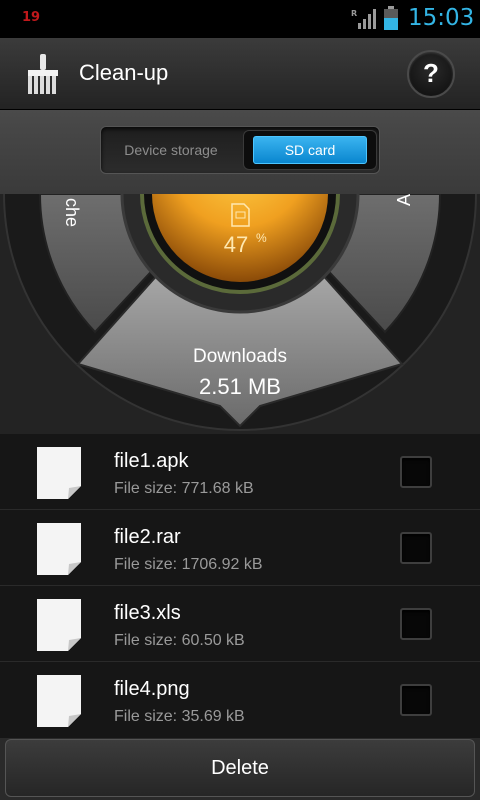  I want to click on action-bar: Clean-up ?, so click(240, 74).